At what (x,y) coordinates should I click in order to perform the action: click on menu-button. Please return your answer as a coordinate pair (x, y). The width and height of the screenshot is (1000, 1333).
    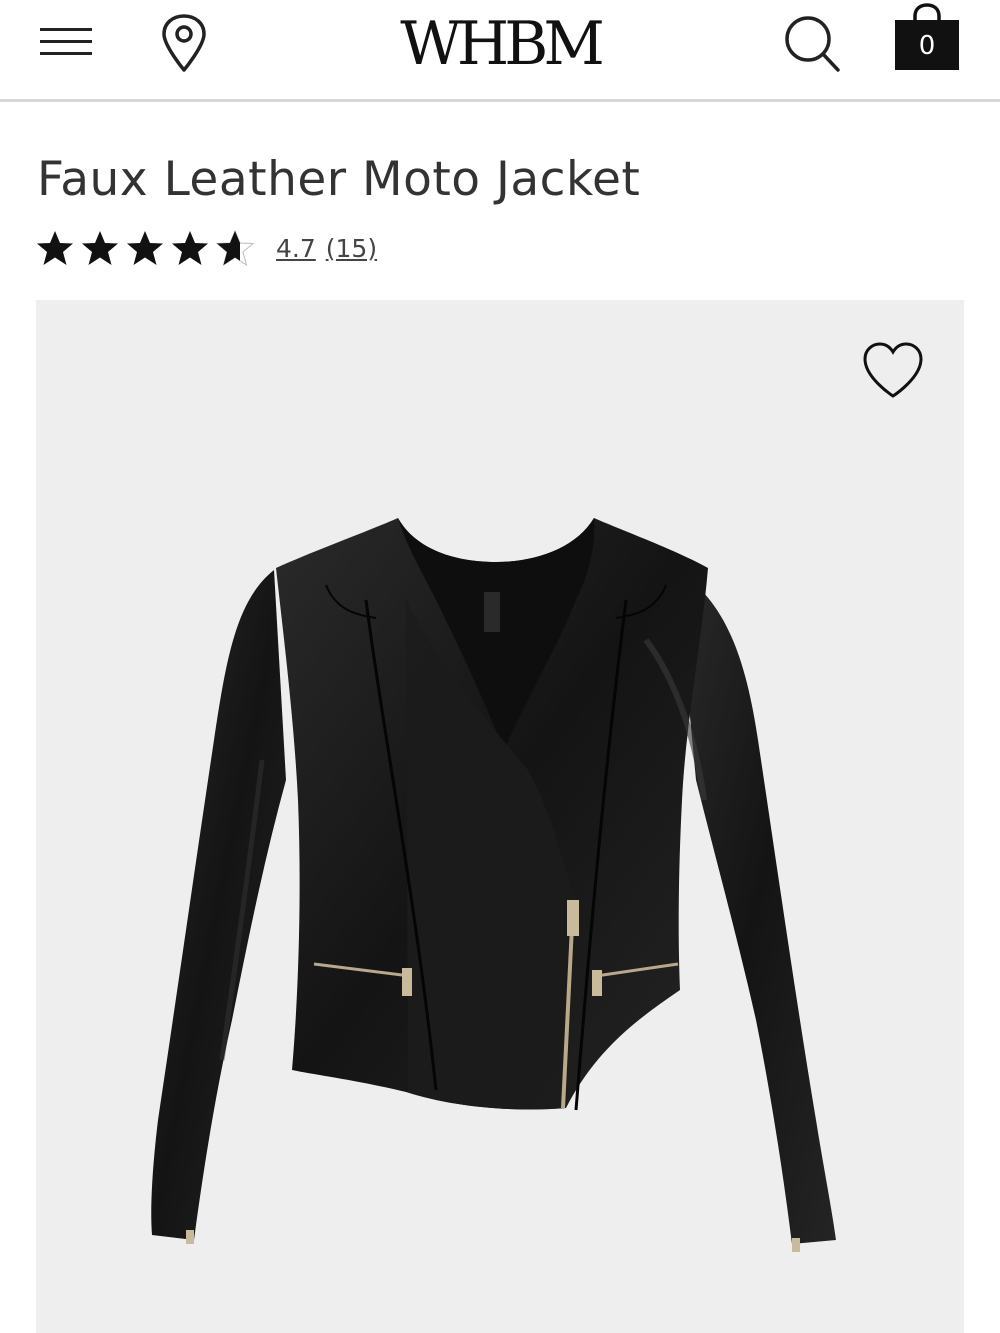
    Looking at the image, I should click on (67, 42).